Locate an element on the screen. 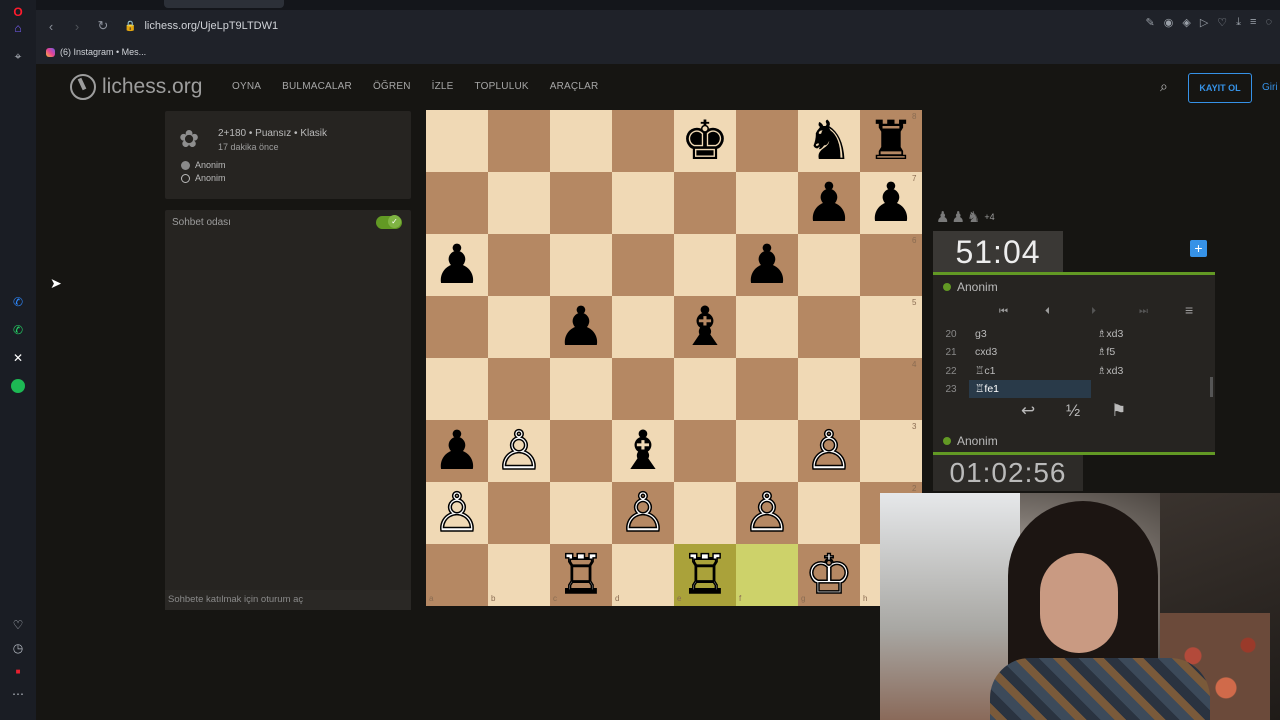 This screenshot has width=1280, height=720. piece-c5: ♟ is located at coordinates (581, 327).